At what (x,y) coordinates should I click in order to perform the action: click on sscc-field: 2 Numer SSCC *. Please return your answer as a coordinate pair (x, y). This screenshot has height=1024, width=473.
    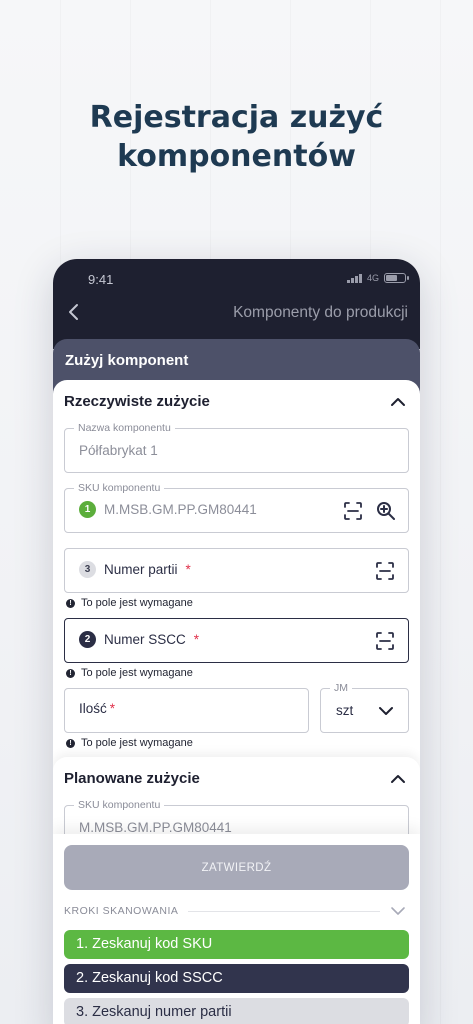
    Looking at the image, I should click on (236, 640).